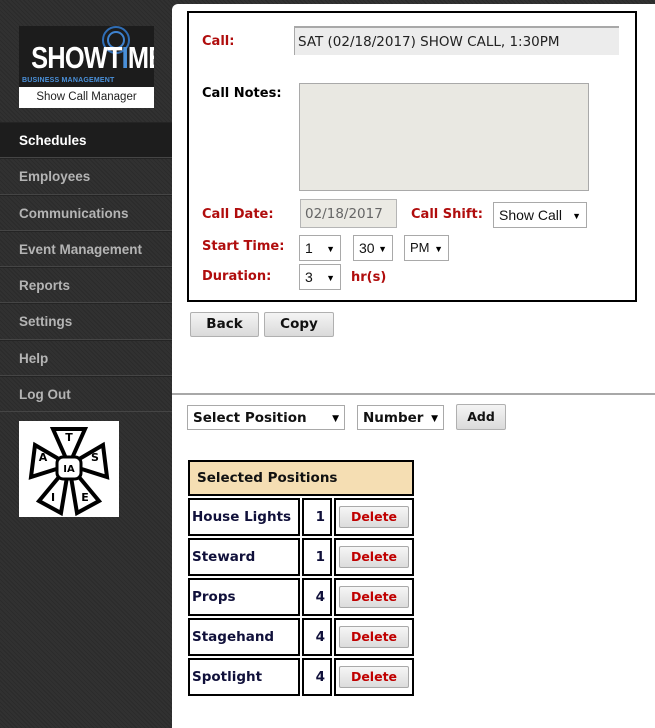 The width and height of the screenshot is (655, 728). What do you see at coordinates (243, 246) in the screenshot?
I see `start-time-label: Start Time:` at bounding box center [243, 246].